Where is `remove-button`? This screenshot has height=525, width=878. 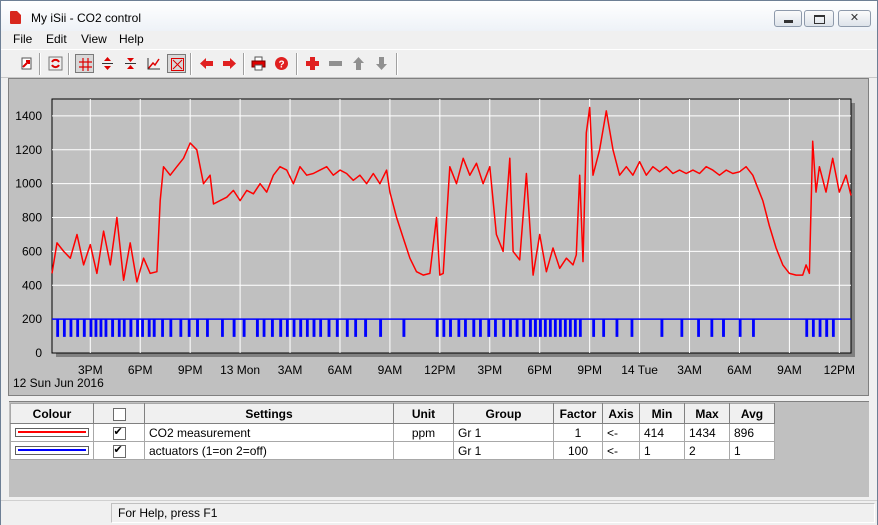
remove-button is located at coordinates (335, 63).